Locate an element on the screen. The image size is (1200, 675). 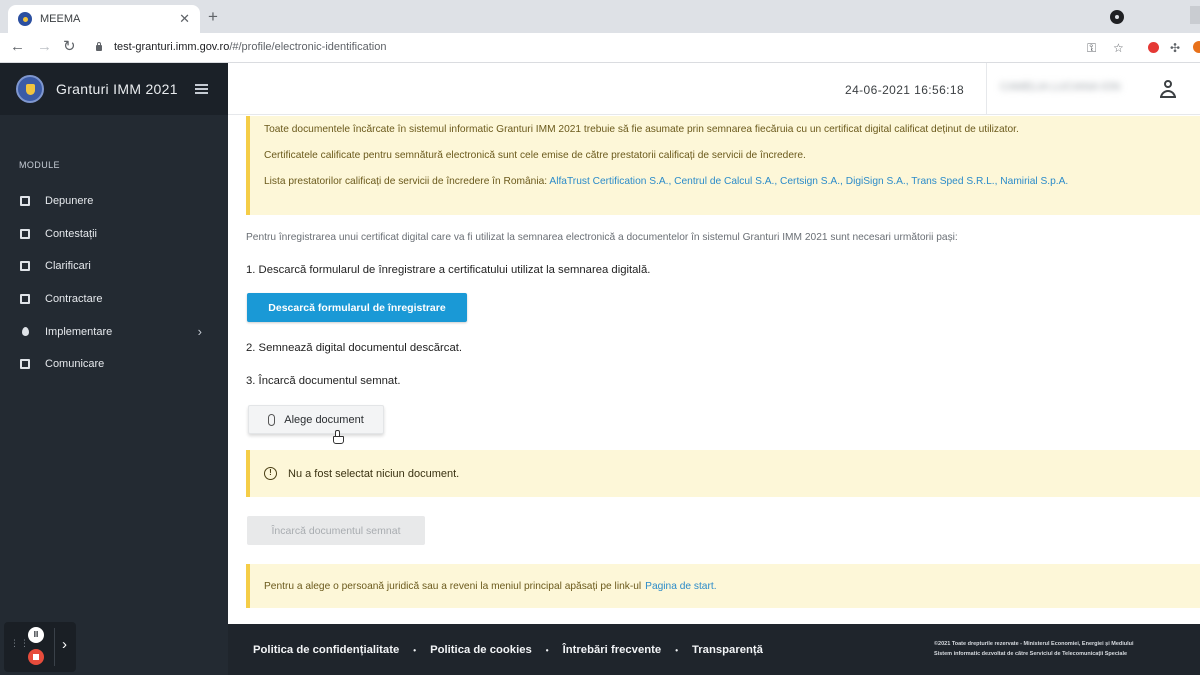
chat-icon is located at coordinates (25, 266).